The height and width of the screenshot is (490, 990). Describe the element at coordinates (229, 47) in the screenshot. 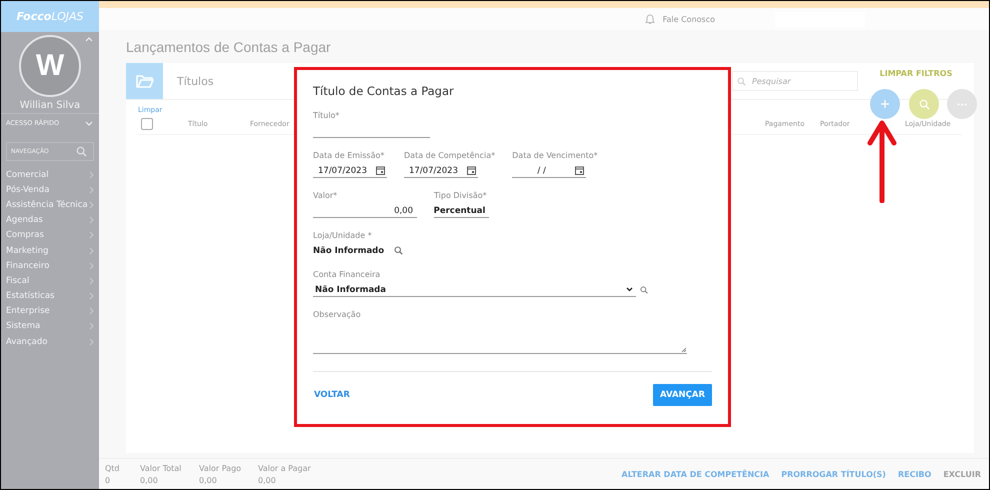

I see `page-title: Lançamentos de Contas a Pagar` at that location.